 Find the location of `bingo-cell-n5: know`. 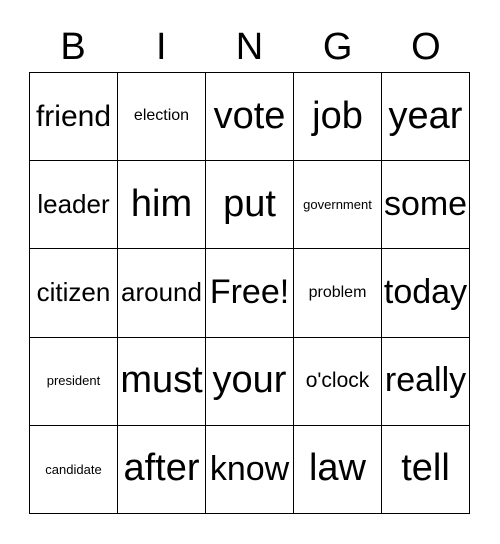

bingo-cell-n5: know is located at coordinates (250, 469).